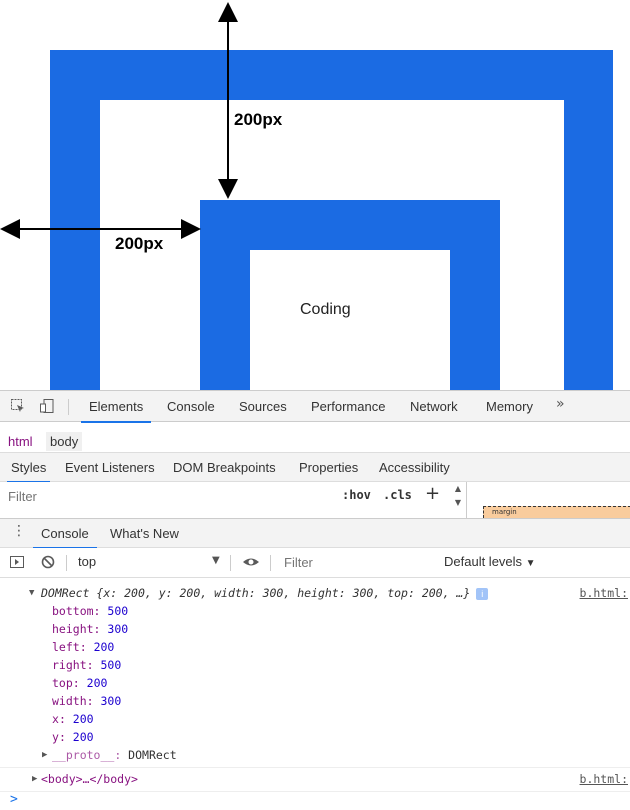 The image size is (630, 810). Describe the element at coordinates (19, 531) in the screenshot. I see `drawer-menu-icon: ⋮` at that location.